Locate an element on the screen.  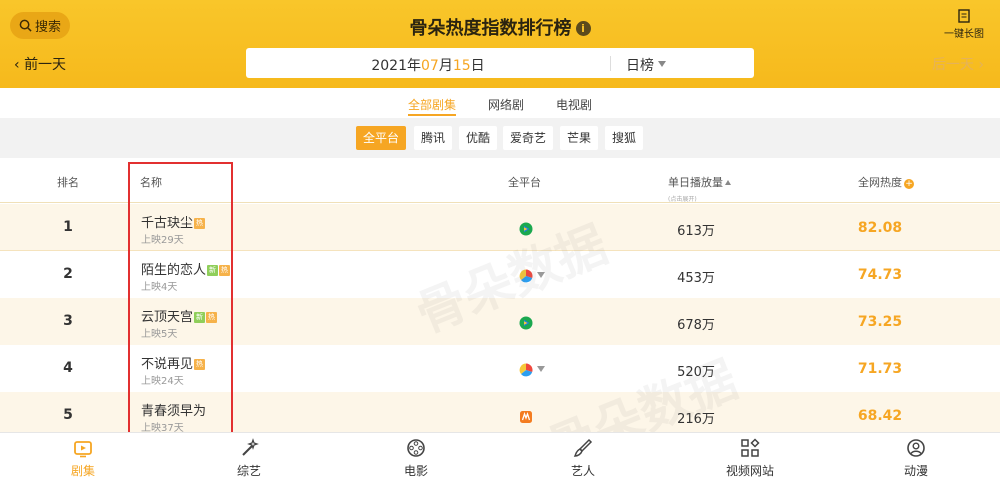
platform-all: 全平台 is located at coordinates (381, 138).